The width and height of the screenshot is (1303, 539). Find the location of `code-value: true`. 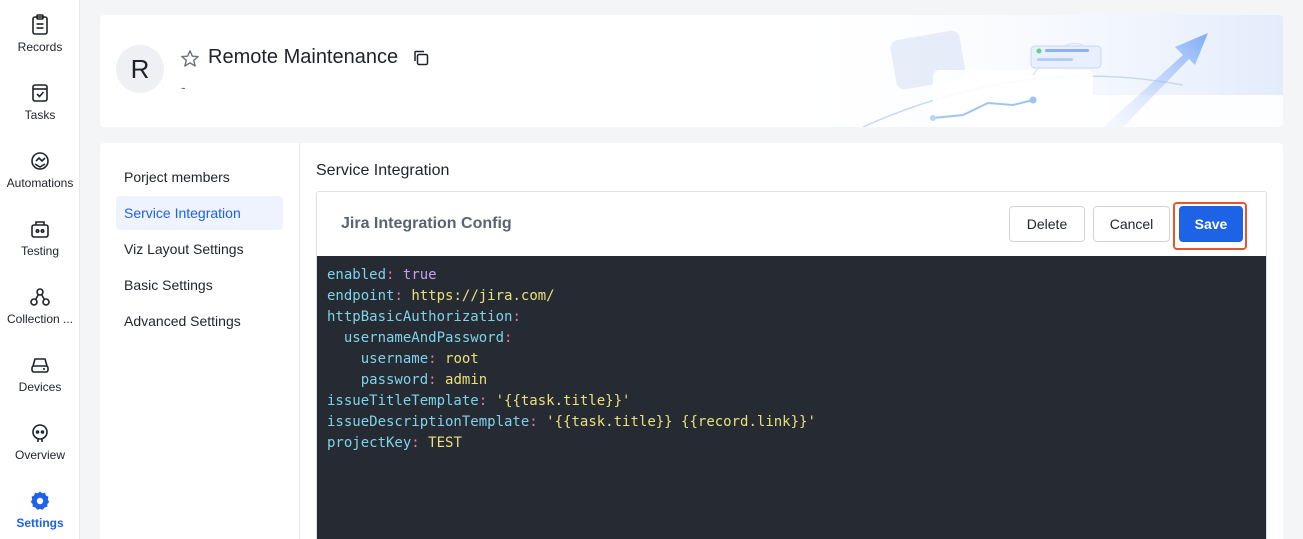

code-value: true is located at coordinates (419, 275).